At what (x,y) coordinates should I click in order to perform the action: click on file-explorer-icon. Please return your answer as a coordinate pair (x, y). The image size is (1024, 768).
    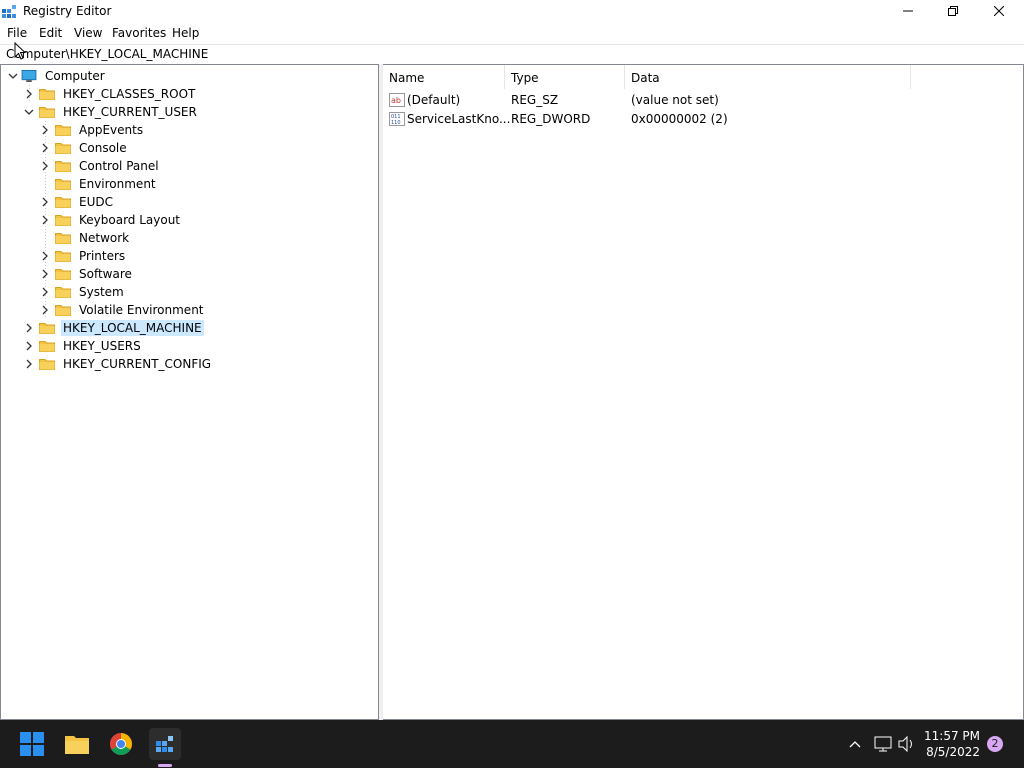
    Looking at the image, I should click on (77, 745).